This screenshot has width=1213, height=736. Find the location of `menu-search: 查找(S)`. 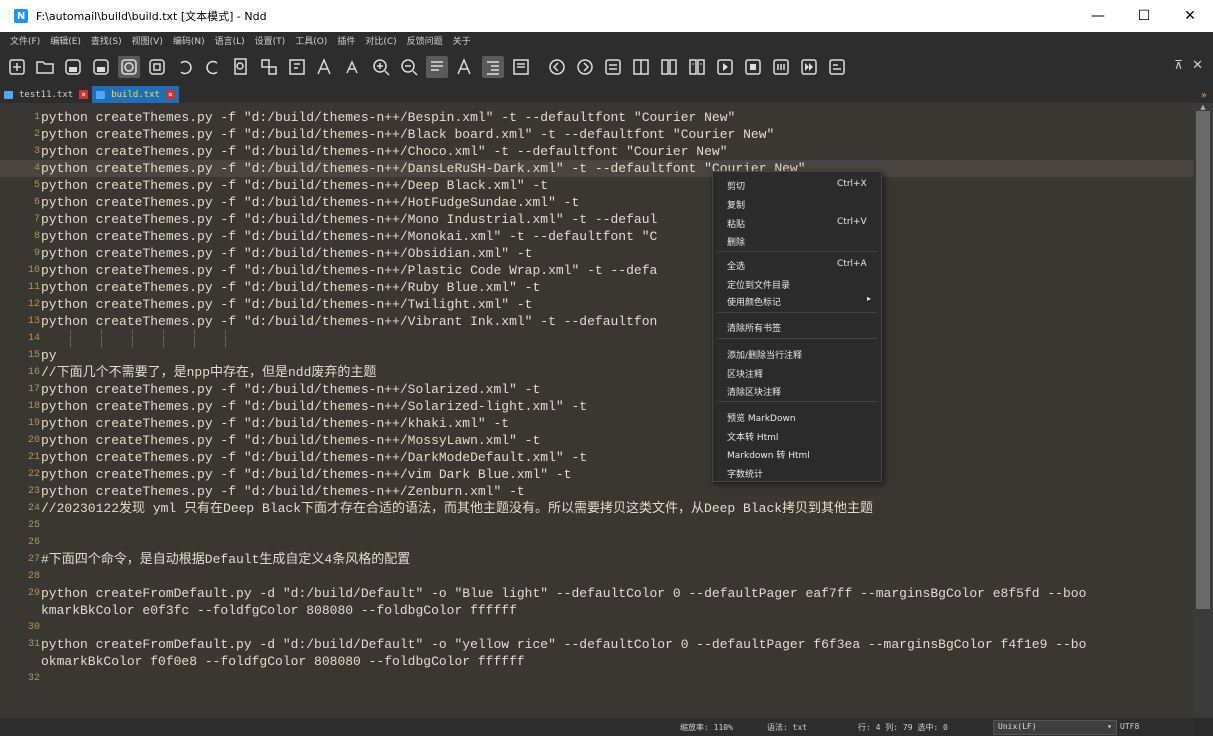

menu-search: 查找(S) is located at coordinates (106, 40).